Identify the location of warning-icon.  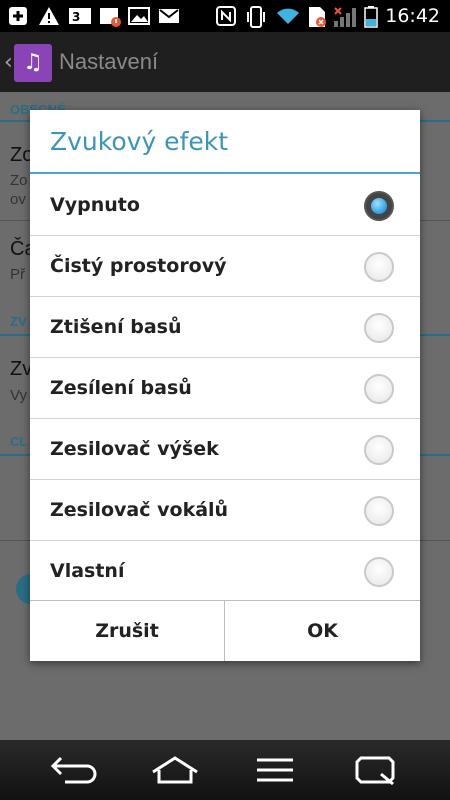
(49, 16).